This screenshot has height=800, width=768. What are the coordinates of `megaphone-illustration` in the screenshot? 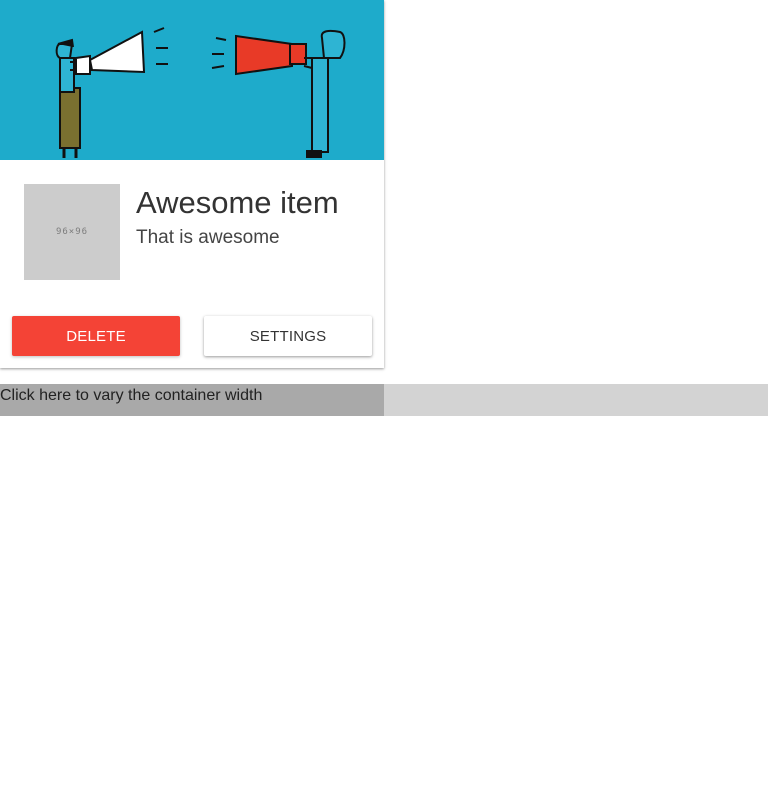 It's located at (192, 80).